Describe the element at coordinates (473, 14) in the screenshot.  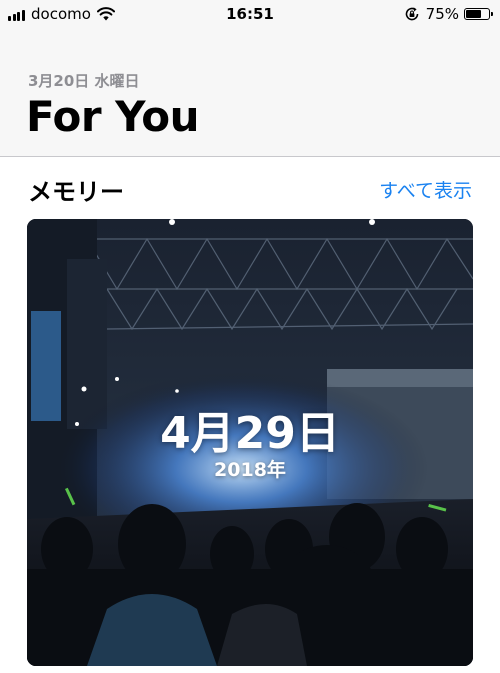
I see `battery-fill` at that location.